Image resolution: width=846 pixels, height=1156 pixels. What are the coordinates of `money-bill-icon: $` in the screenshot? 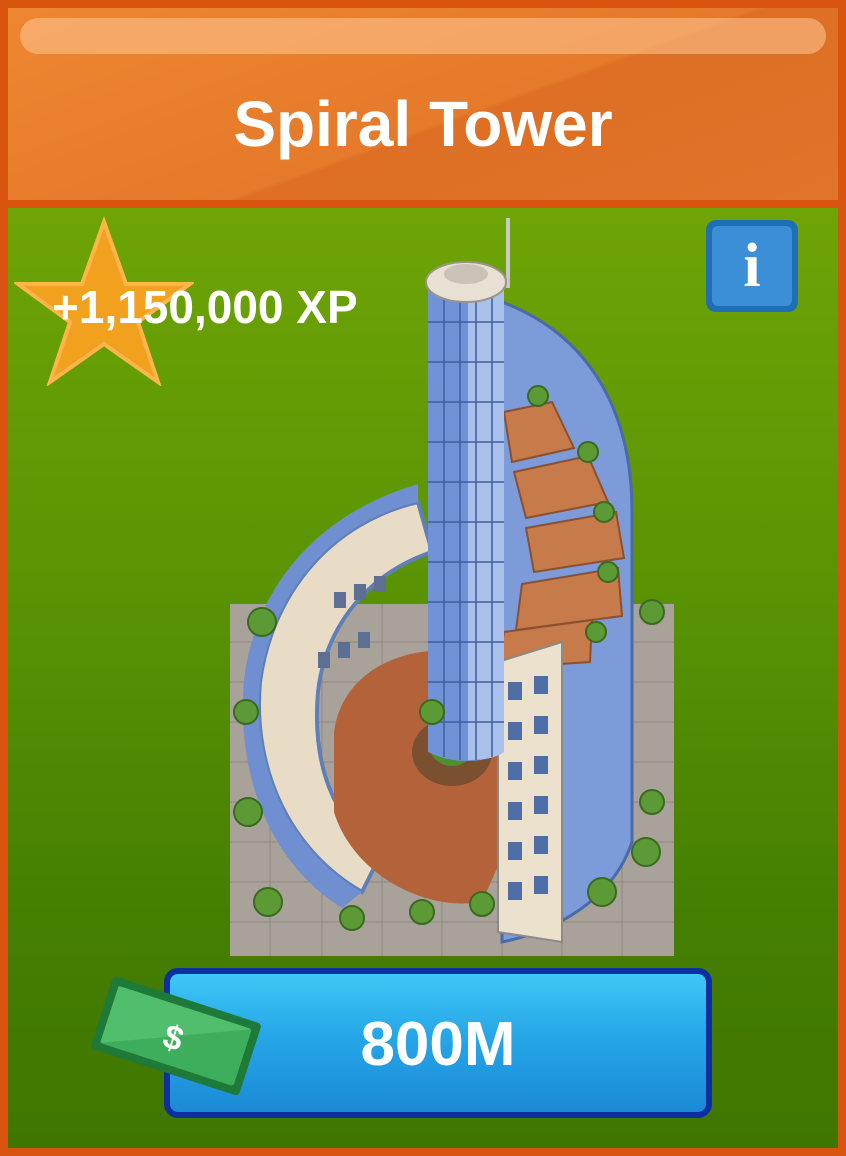 It's located at (176, 1036).